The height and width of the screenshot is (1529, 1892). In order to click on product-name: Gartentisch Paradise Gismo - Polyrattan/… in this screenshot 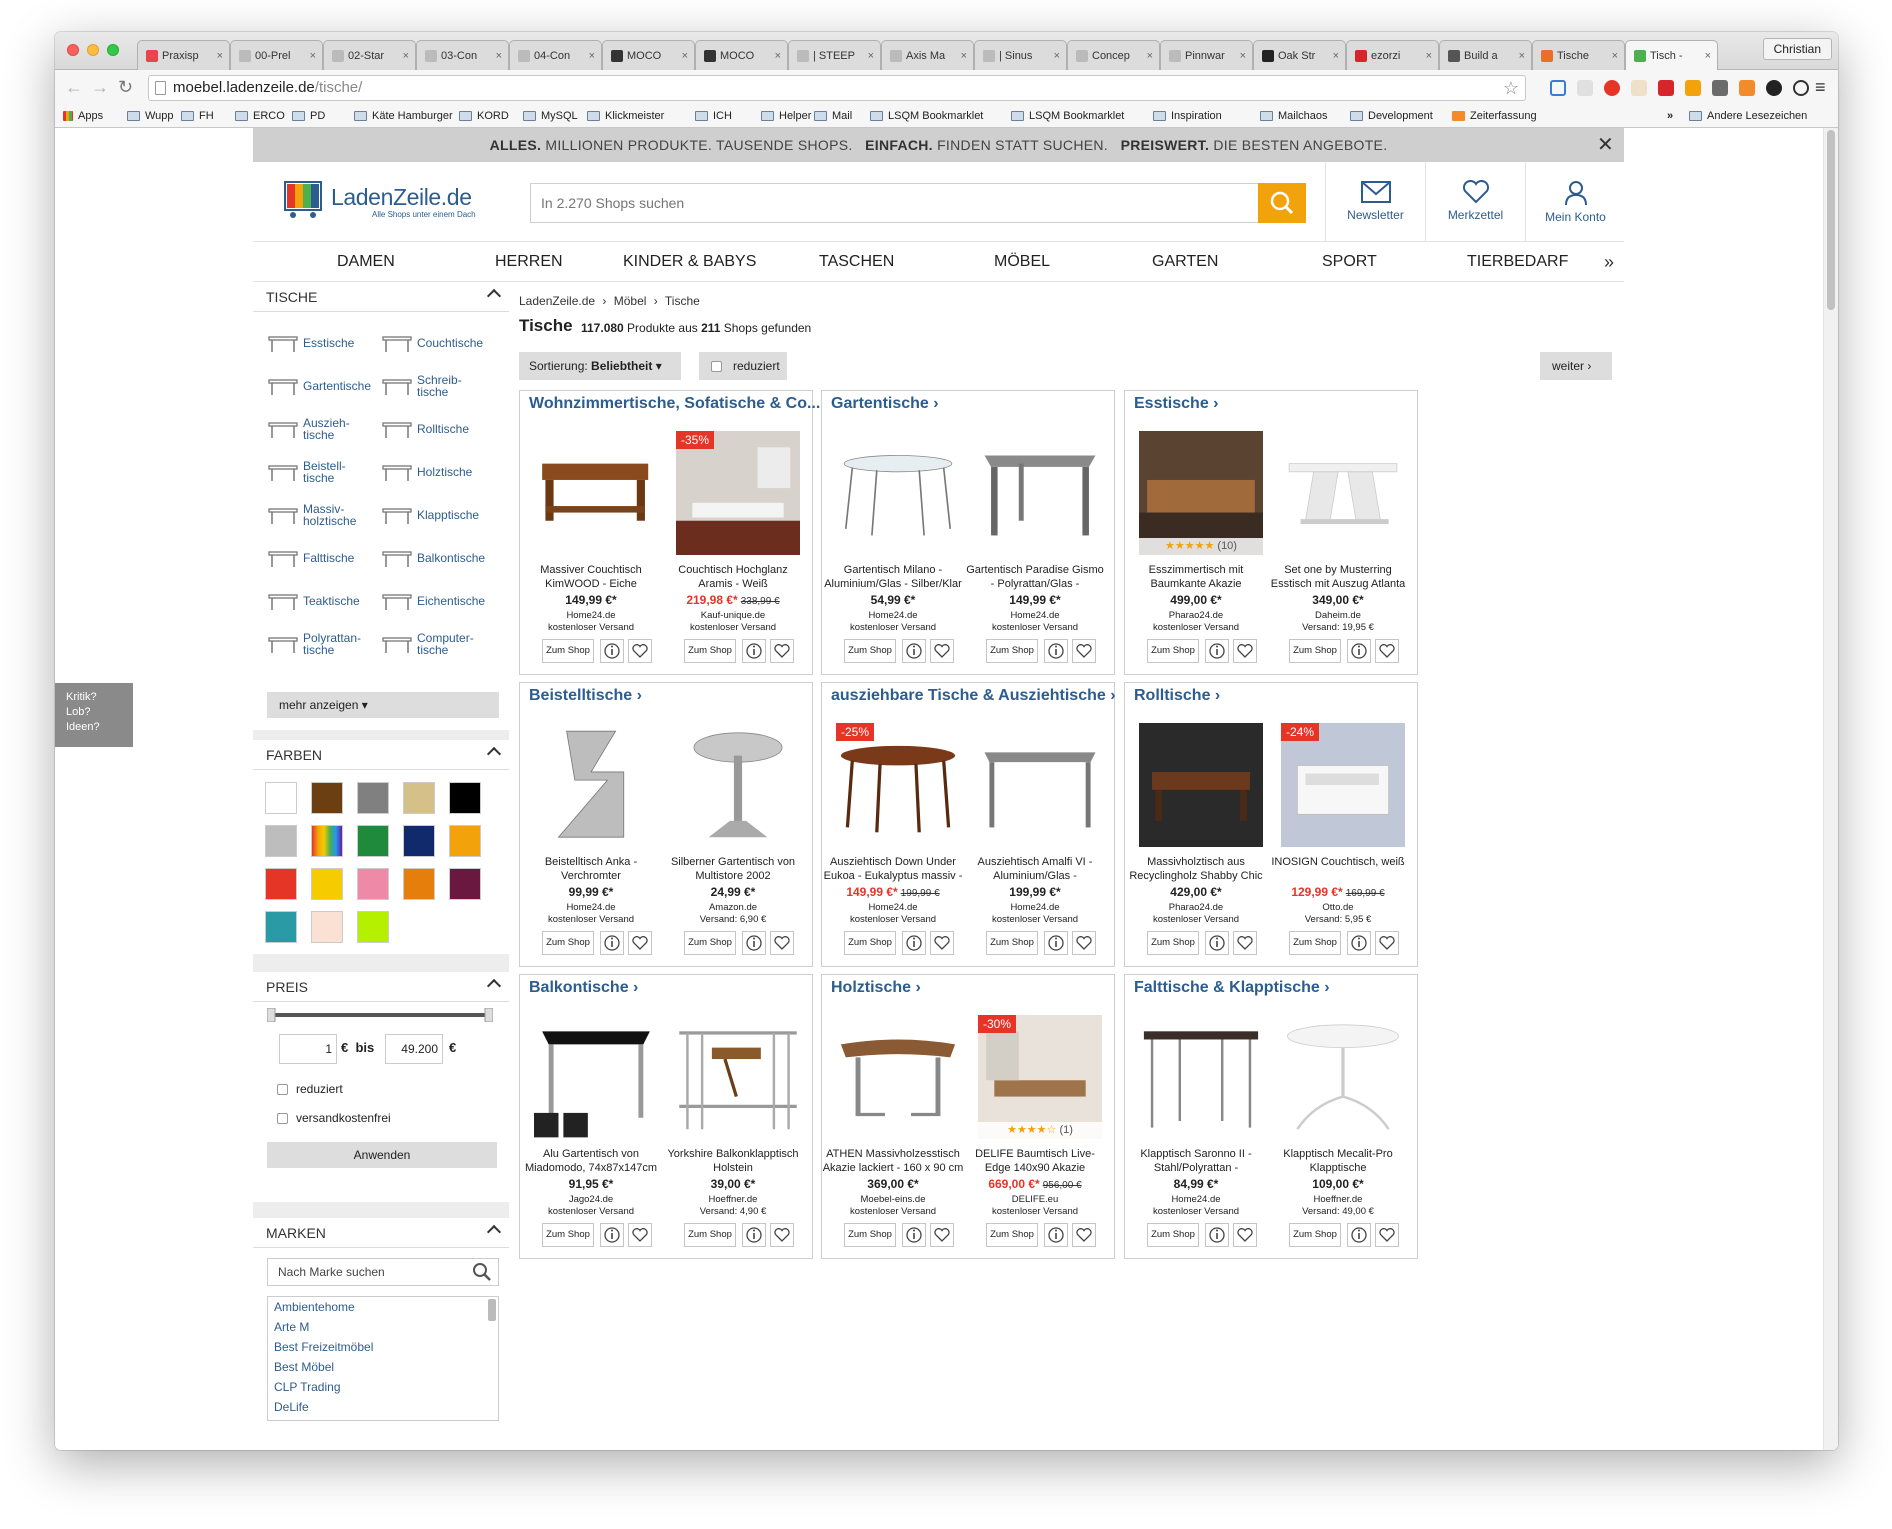, I will do `click(1035, 577)`.